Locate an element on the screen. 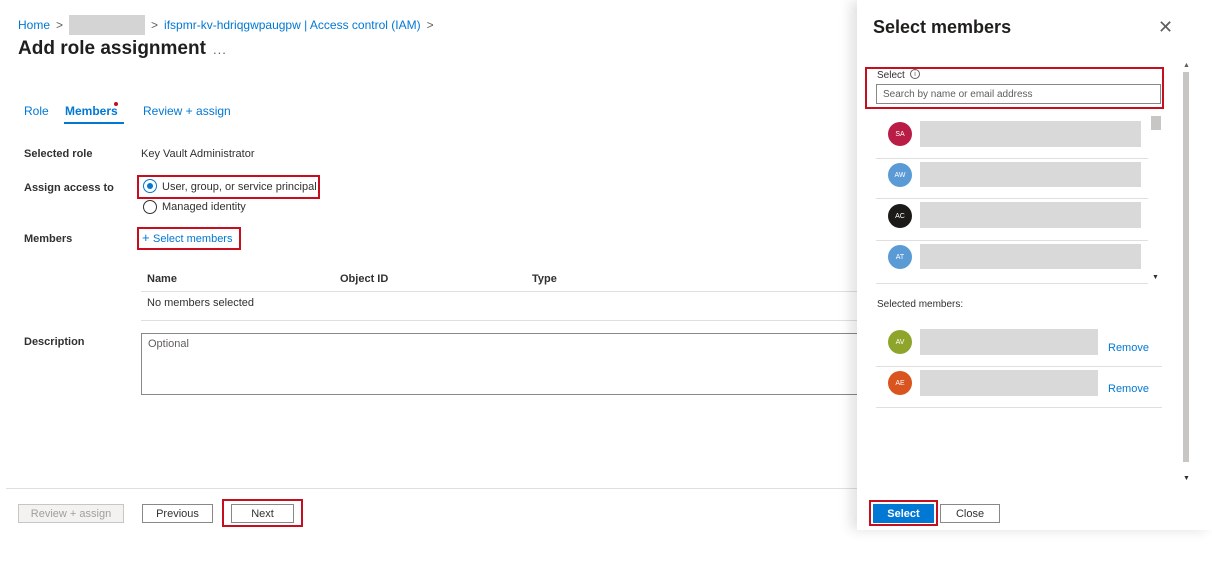 This screenshot has height=577, width=1212. assign-access-label: Assign access to is located at coordinates (69, 188).